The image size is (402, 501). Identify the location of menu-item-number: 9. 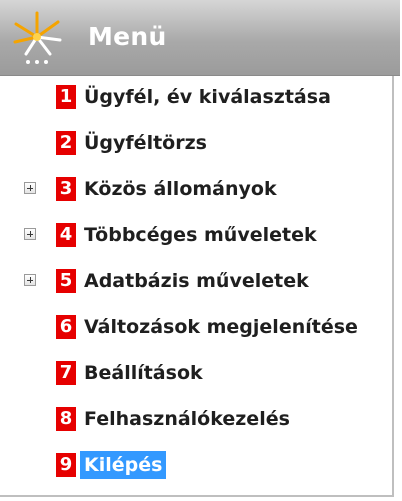
(66, 465).